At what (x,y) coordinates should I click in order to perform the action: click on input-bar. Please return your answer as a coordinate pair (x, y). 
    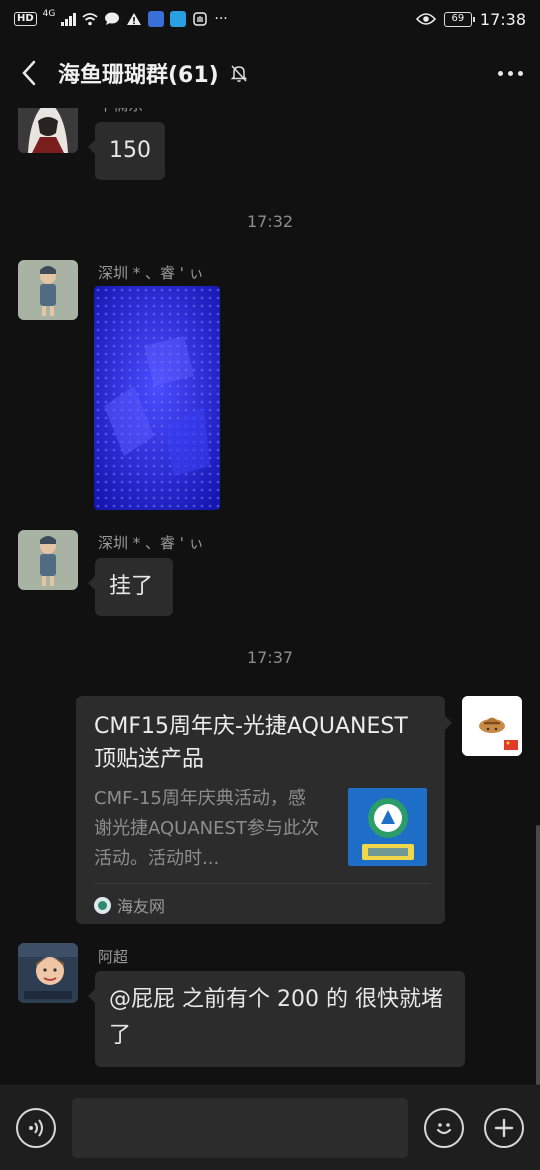
    Looking at the image, I should click on (270, 1127).